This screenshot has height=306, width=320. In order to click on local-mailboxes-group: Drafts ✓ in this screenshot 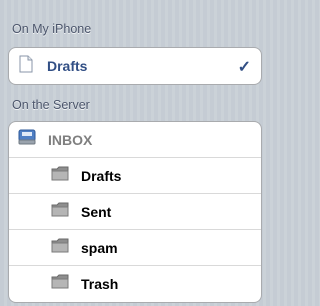, I will do `click(135, 66)`.